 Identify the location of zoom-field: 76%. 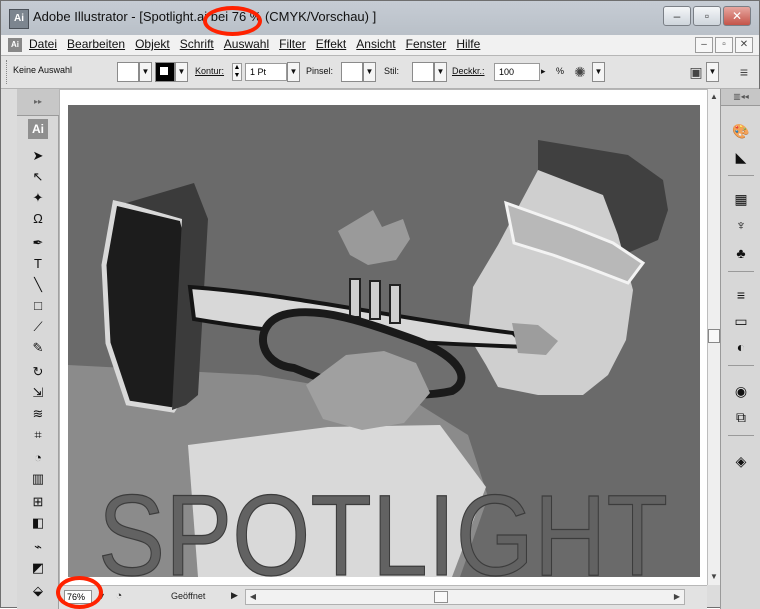
(78, 597).